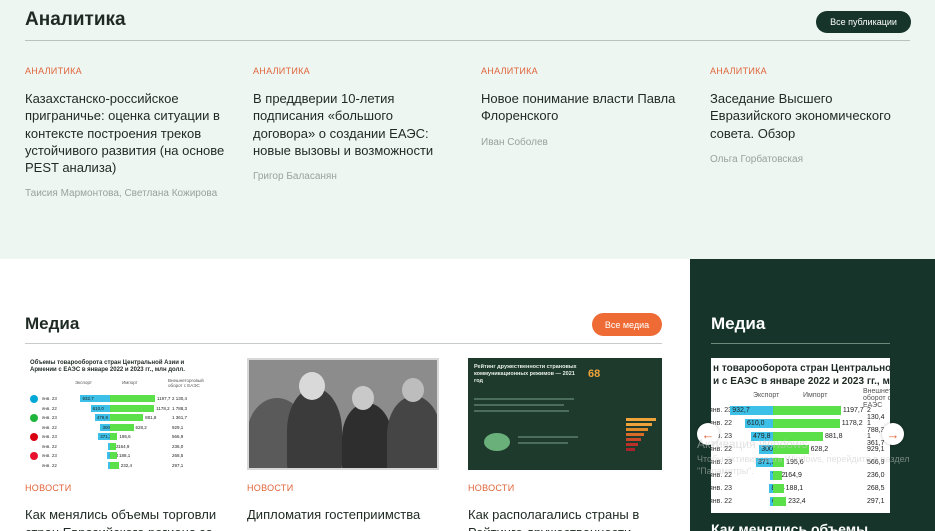  What do you see at coordinates (627, 324) in the screenshot?
I see `all-media-button: Все медиа` at bounding box center [627, 324].